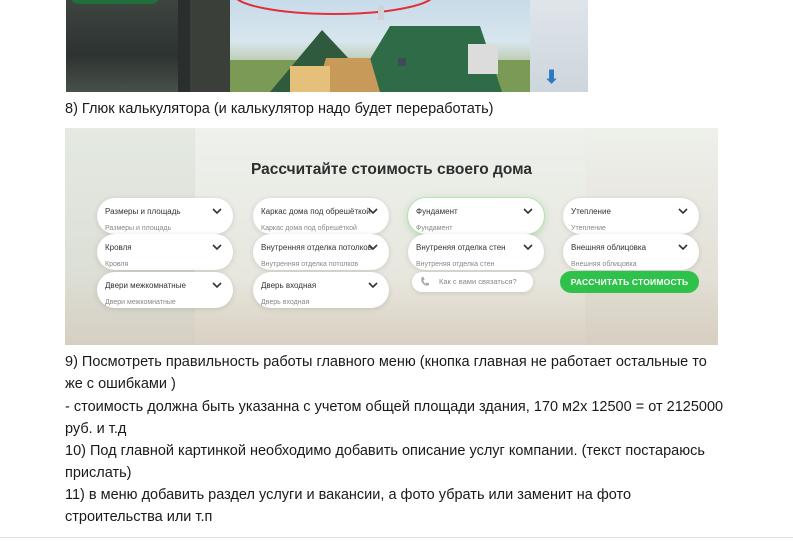  What do you see at coordinates (184, 46) in the screenshot?
I see `screenshot-divider` at bounding box center [184, 46].